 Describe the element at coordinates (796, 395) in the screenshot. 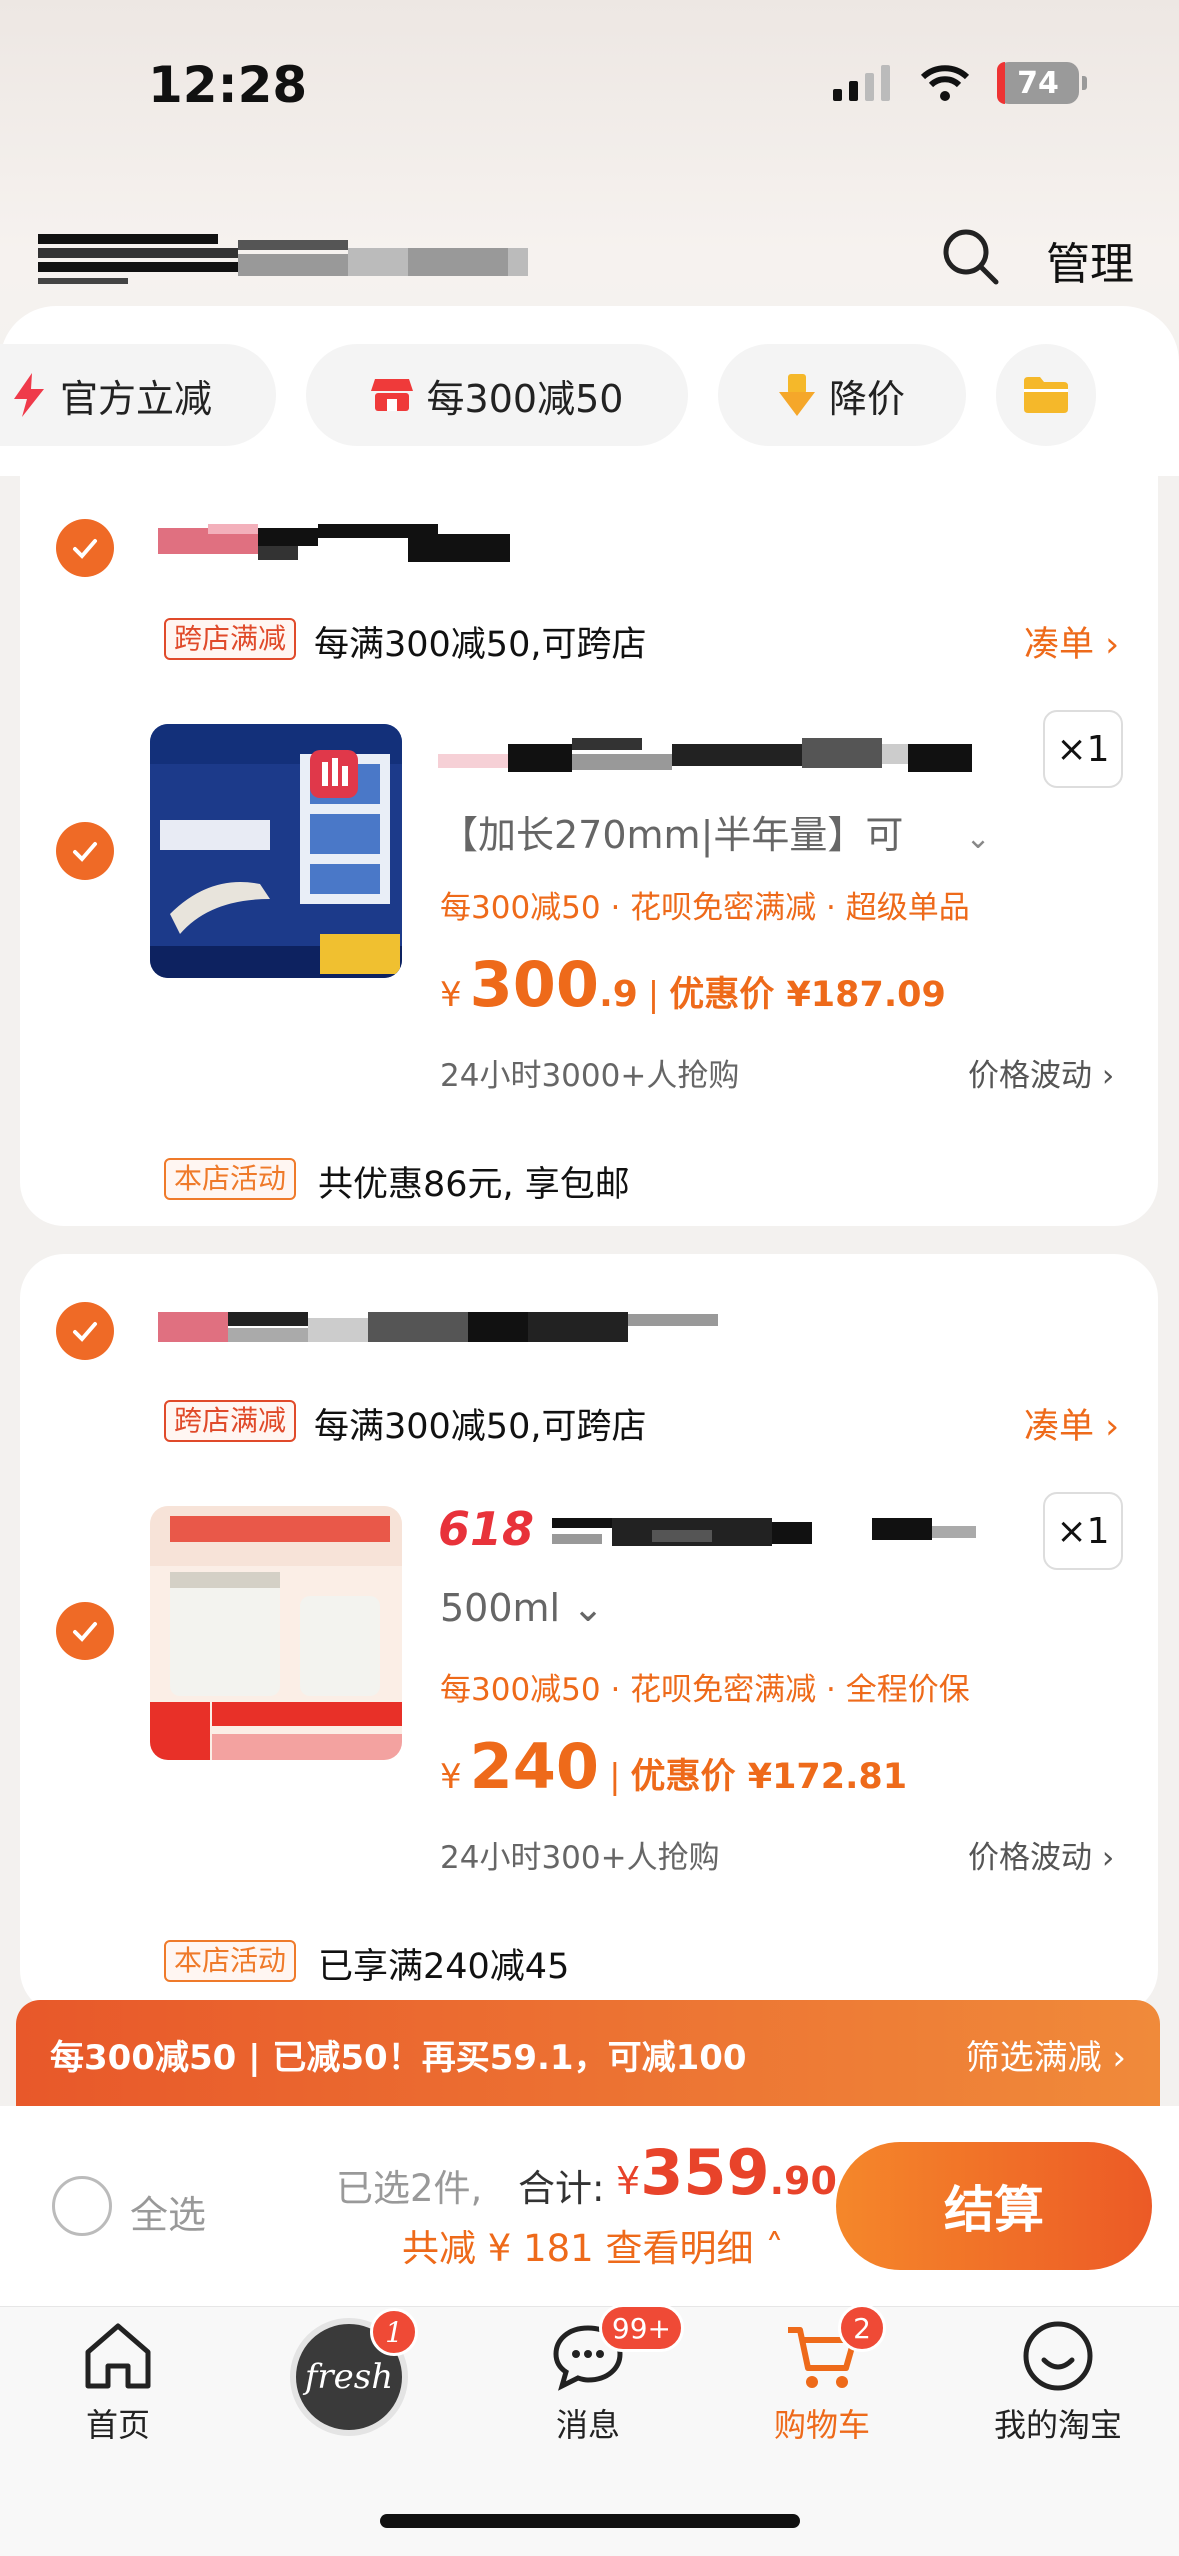

I see `down-arrow-icon` at that location.